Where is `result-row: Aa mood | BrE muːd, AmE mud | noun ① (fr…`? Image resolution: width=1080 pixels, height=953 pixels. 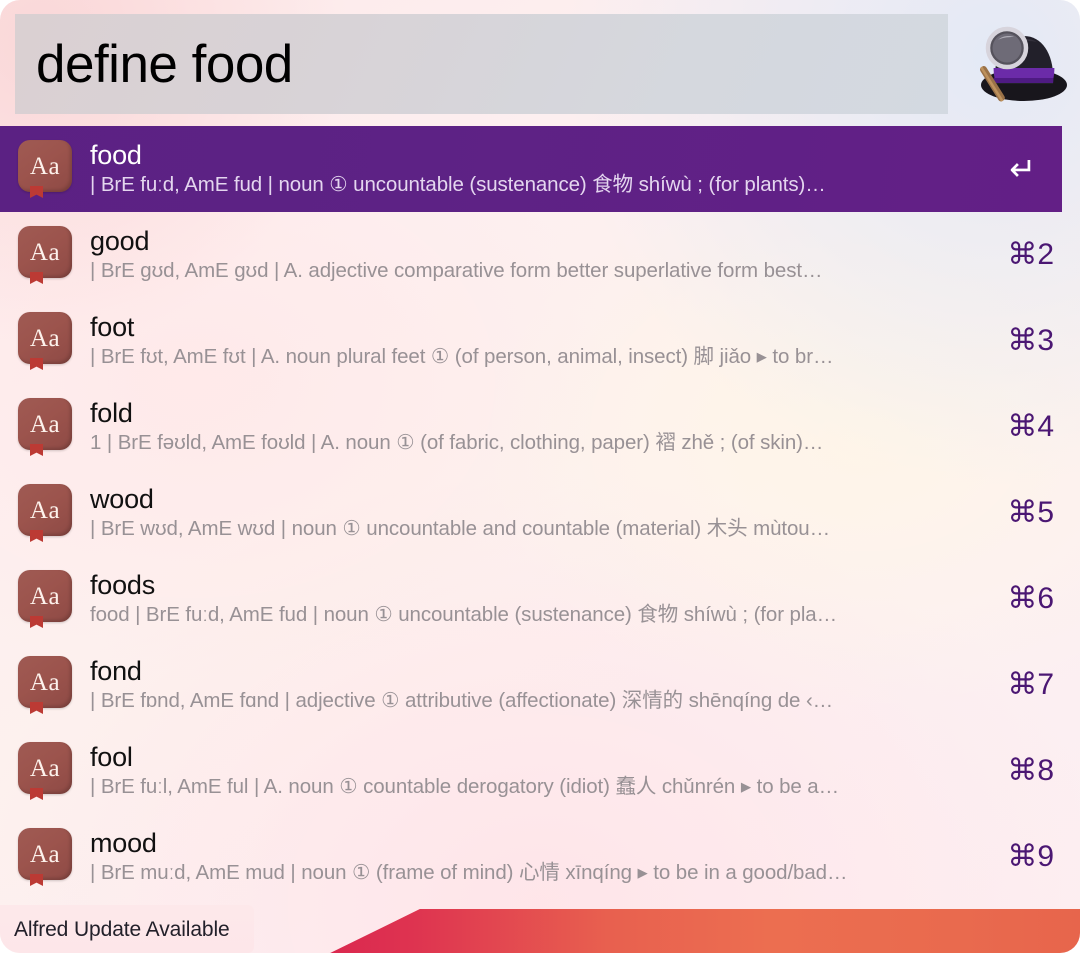 result-row: Aa mood | BrE muːd, AmE mud | noun ① (fr… is located at coordinates (540, 857).